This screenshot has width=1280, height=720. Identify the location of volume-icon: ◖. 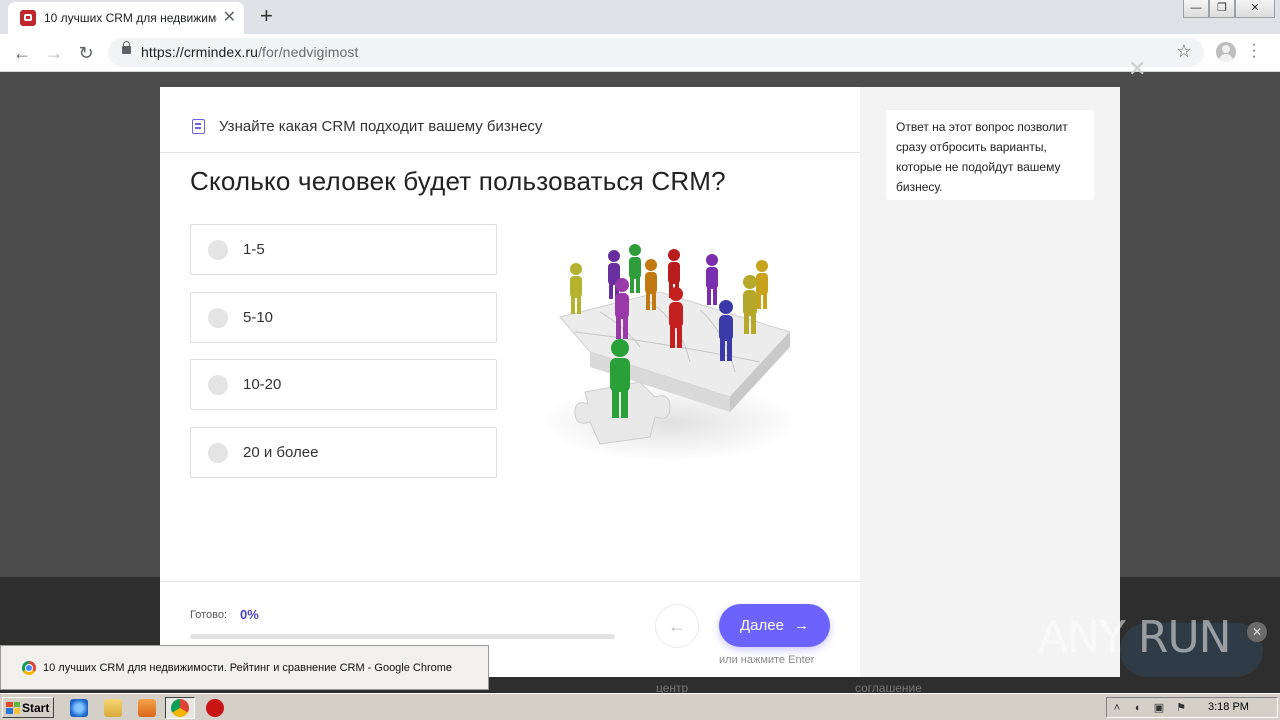
(1137, 708).